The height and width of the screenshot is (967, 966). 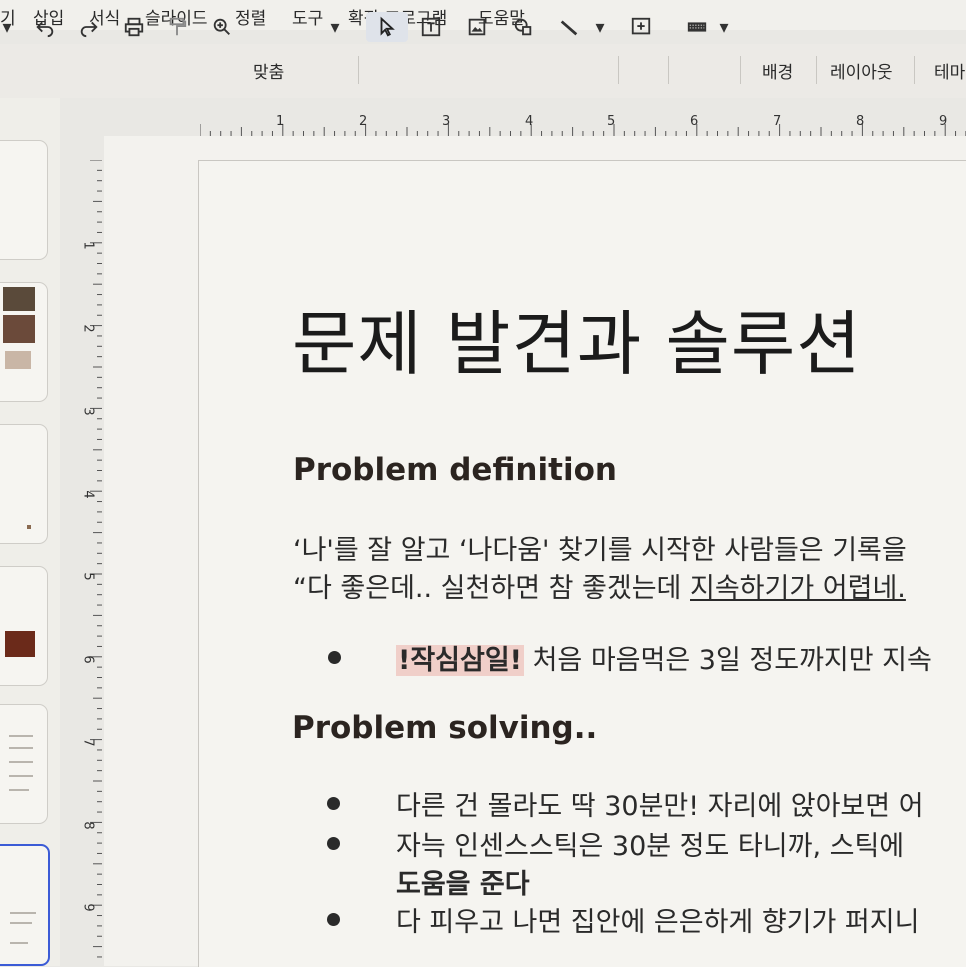 I want to click on problem-text-line-2: “다 좋은데.. 실천하면 참 좋겠는데 지속하기가 어렵네., so click(x=599, y=585).